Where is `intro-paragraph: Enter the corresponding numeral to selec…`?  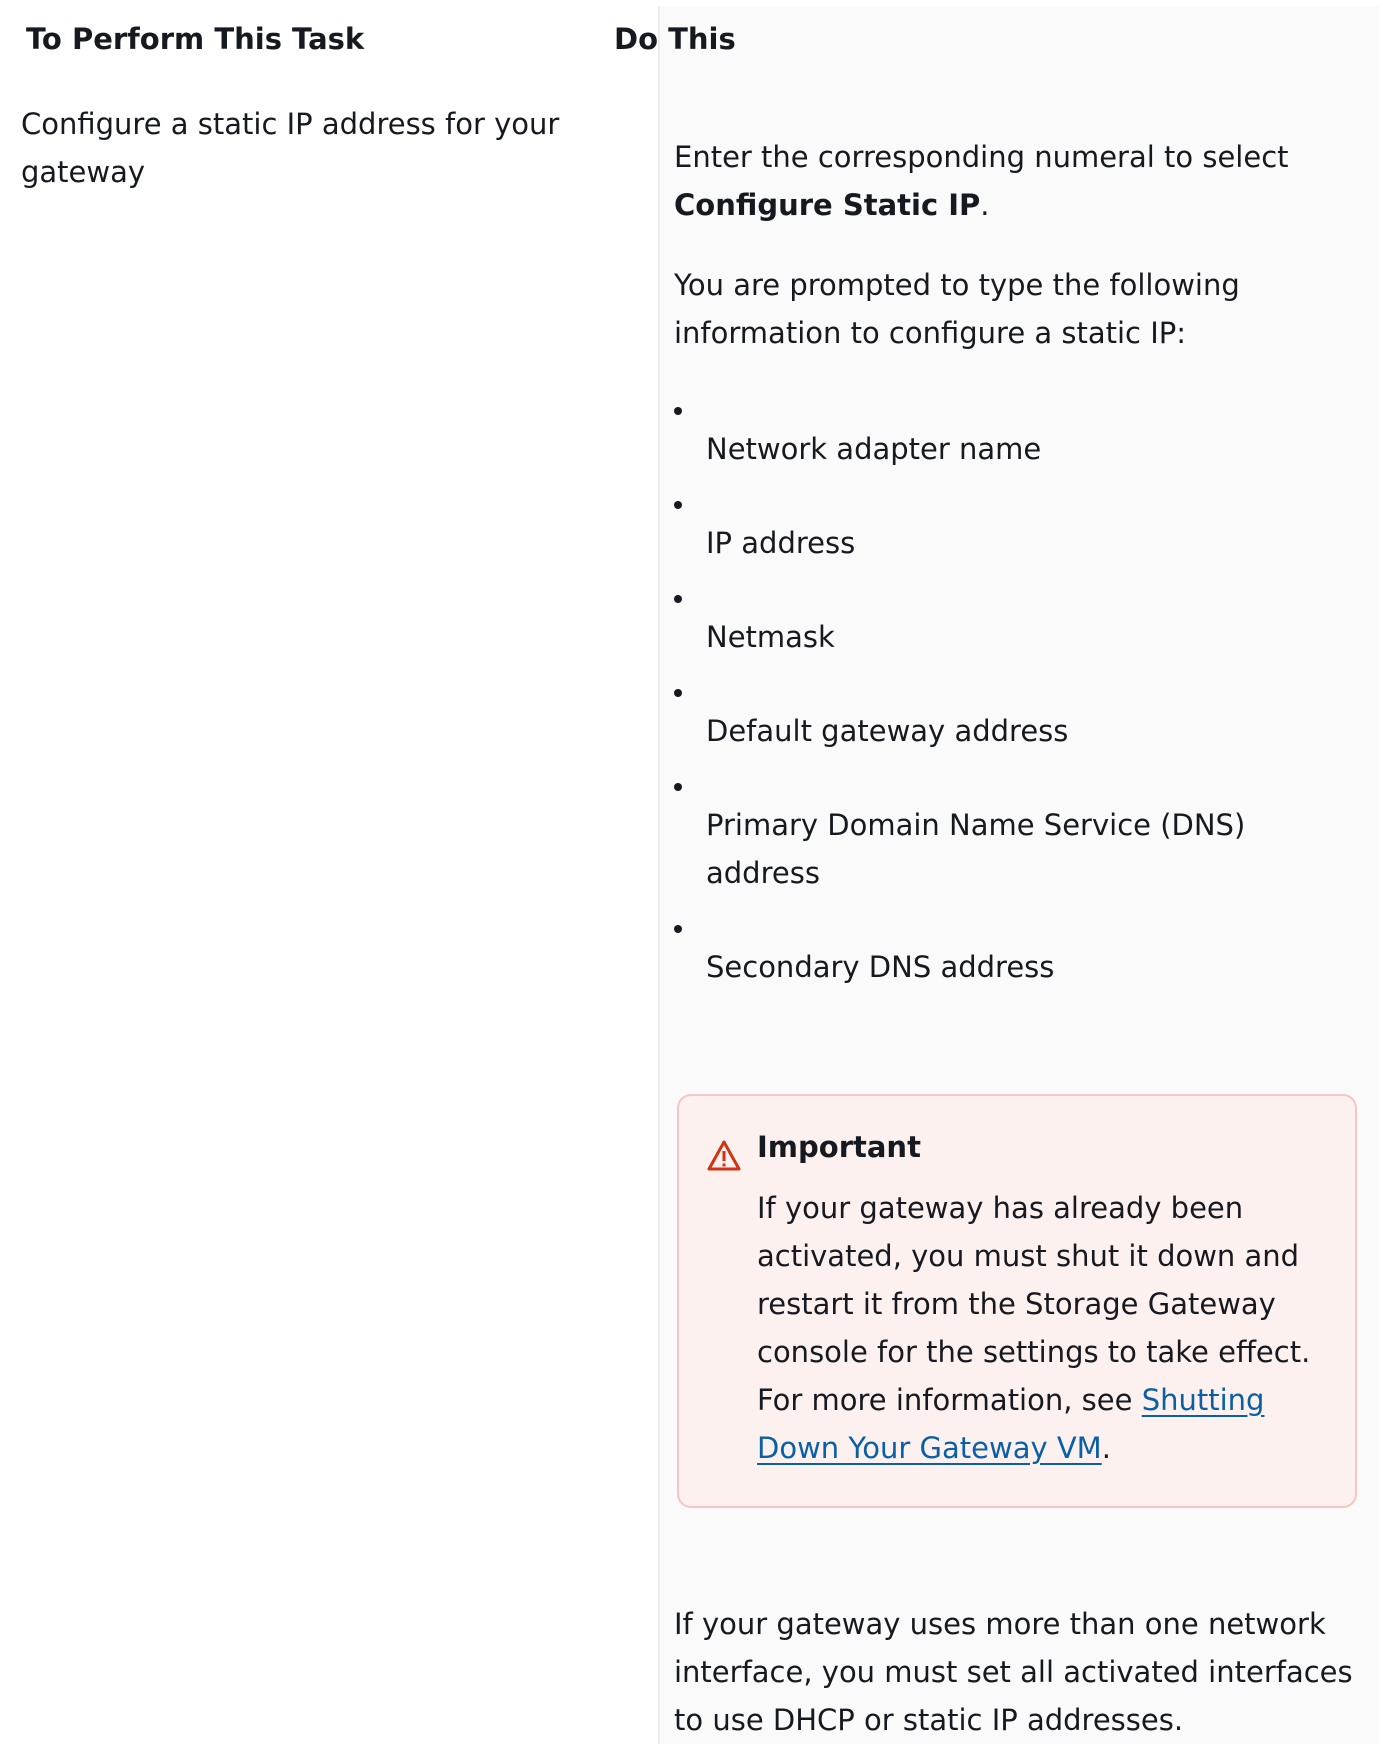 intro-paragraph: Enter the corresponding numeral to selec… is located at coordinates (1014, 181).